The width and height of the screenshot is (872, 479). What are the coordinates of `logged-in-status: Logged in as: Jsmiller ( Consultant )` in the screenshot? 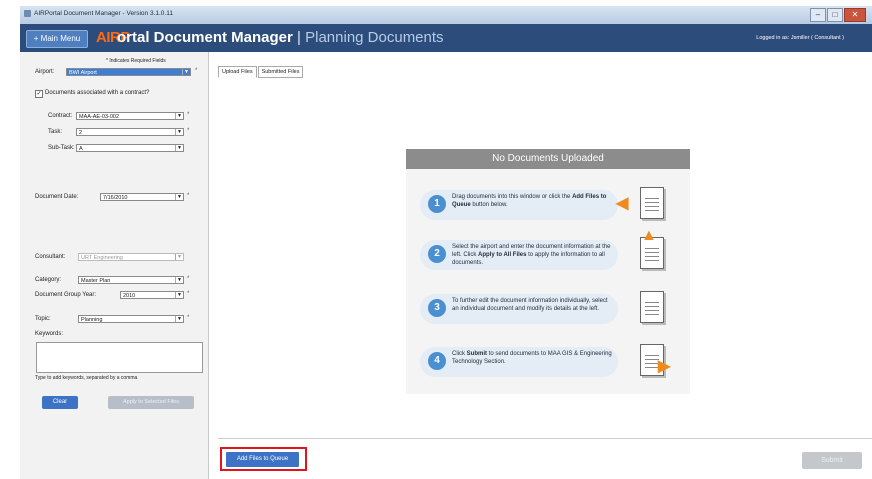 It's located at (800, 38).